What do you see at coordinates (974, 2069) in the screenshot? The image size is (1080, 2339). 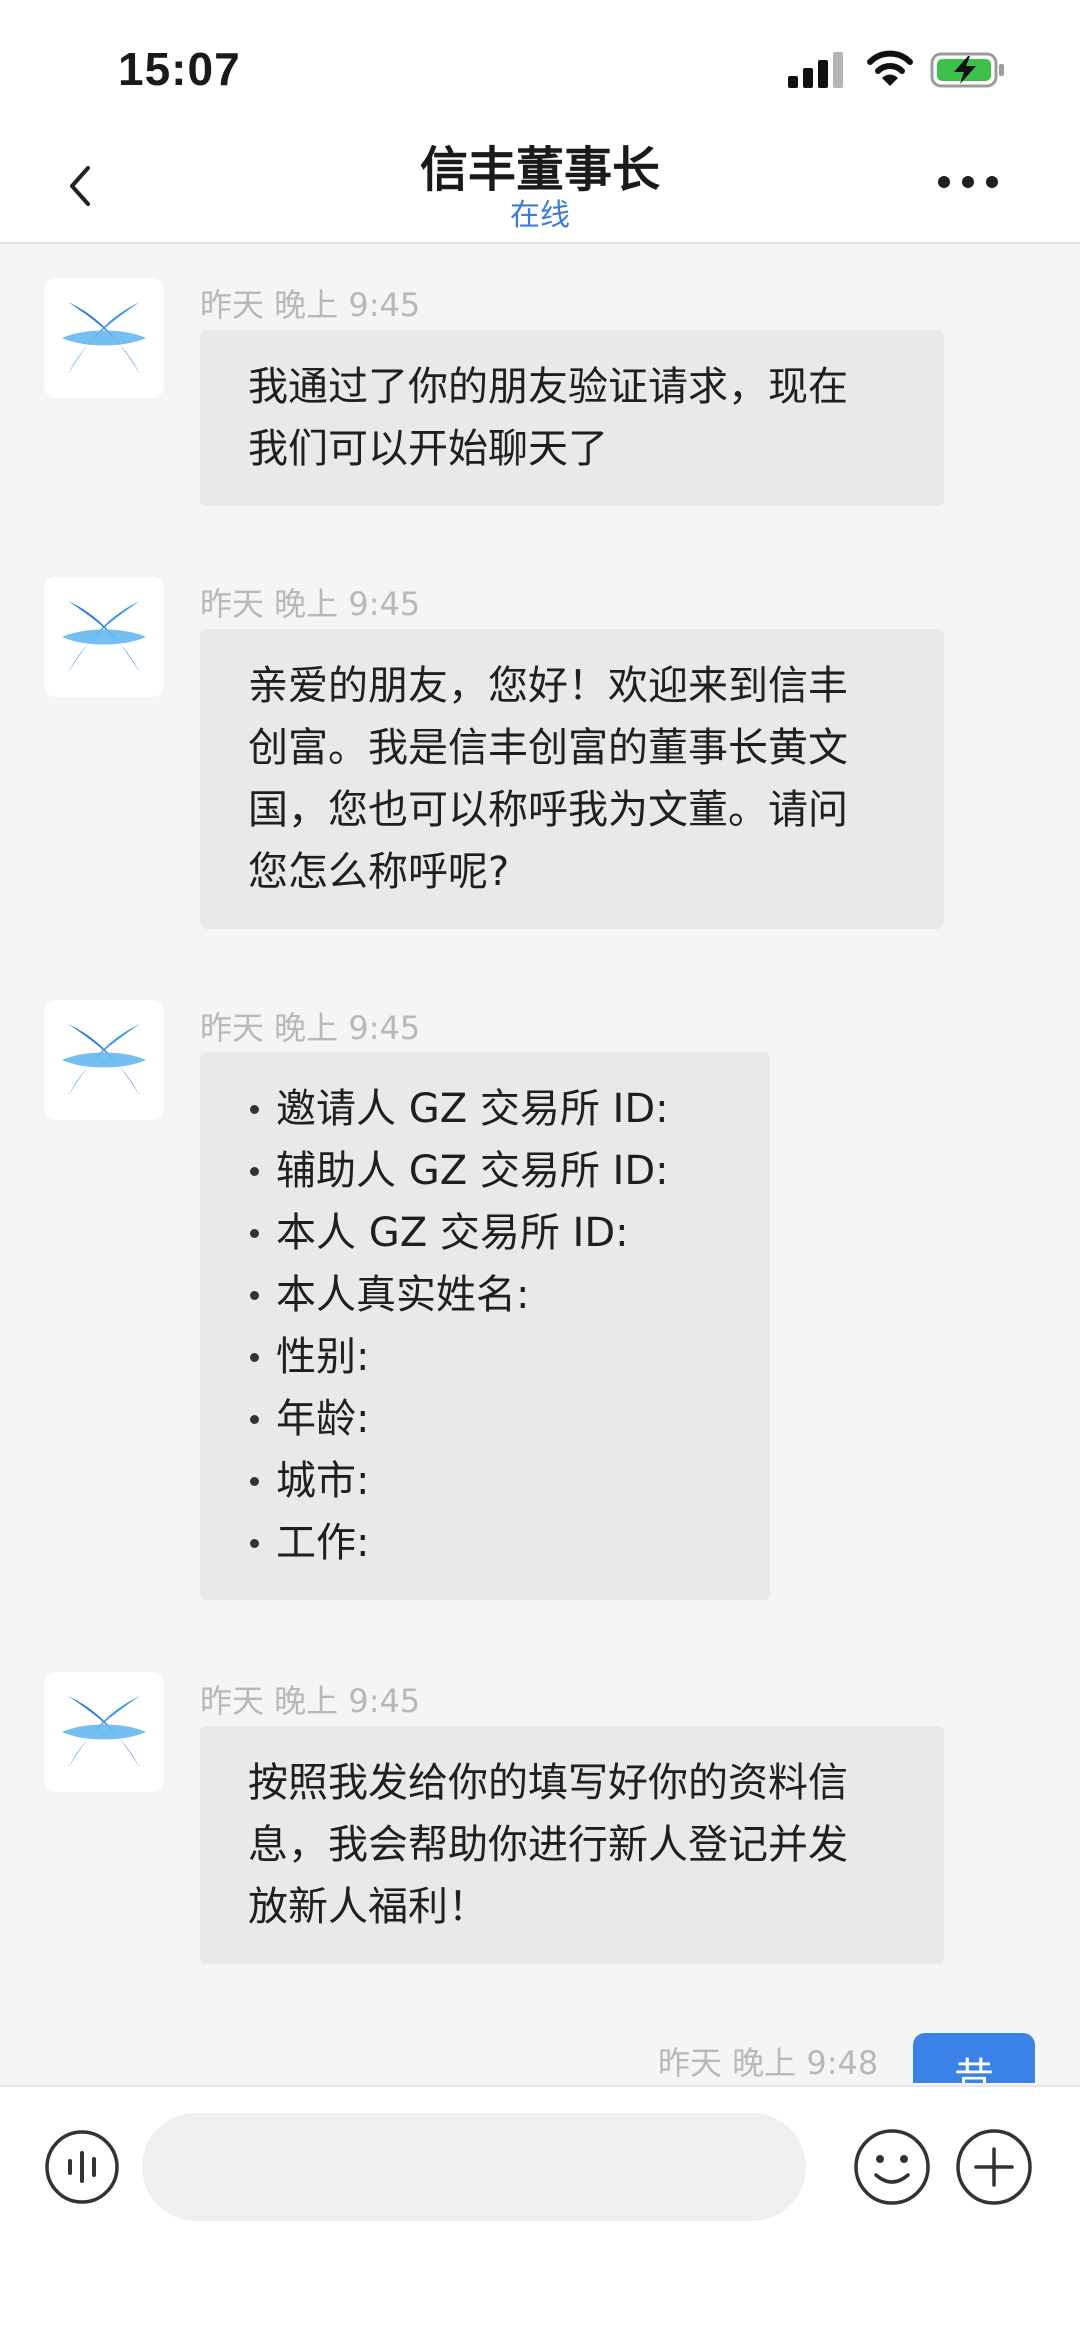 I see `message-text: 昔` at bounding box center [974, 2069].